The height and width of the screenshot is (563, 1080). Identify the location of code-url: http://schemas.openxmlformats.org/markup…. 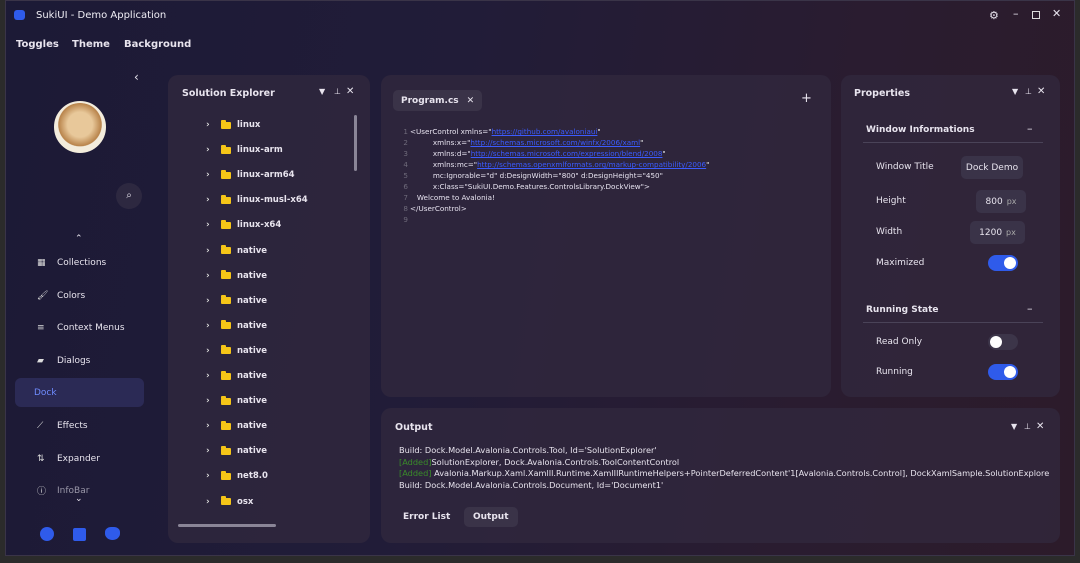
(591, 164).